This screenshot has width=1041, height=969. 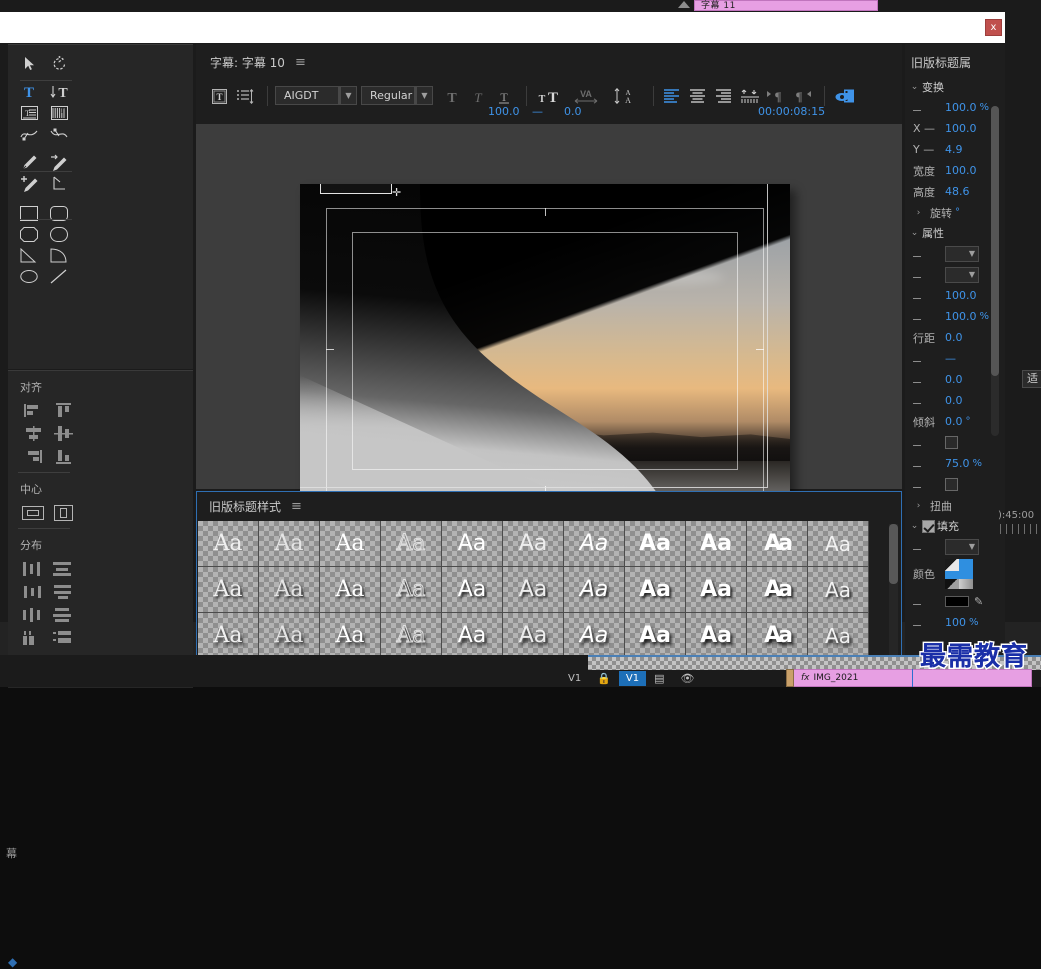 I want to click on center-horizontally-button, so click(x=33, y=512).